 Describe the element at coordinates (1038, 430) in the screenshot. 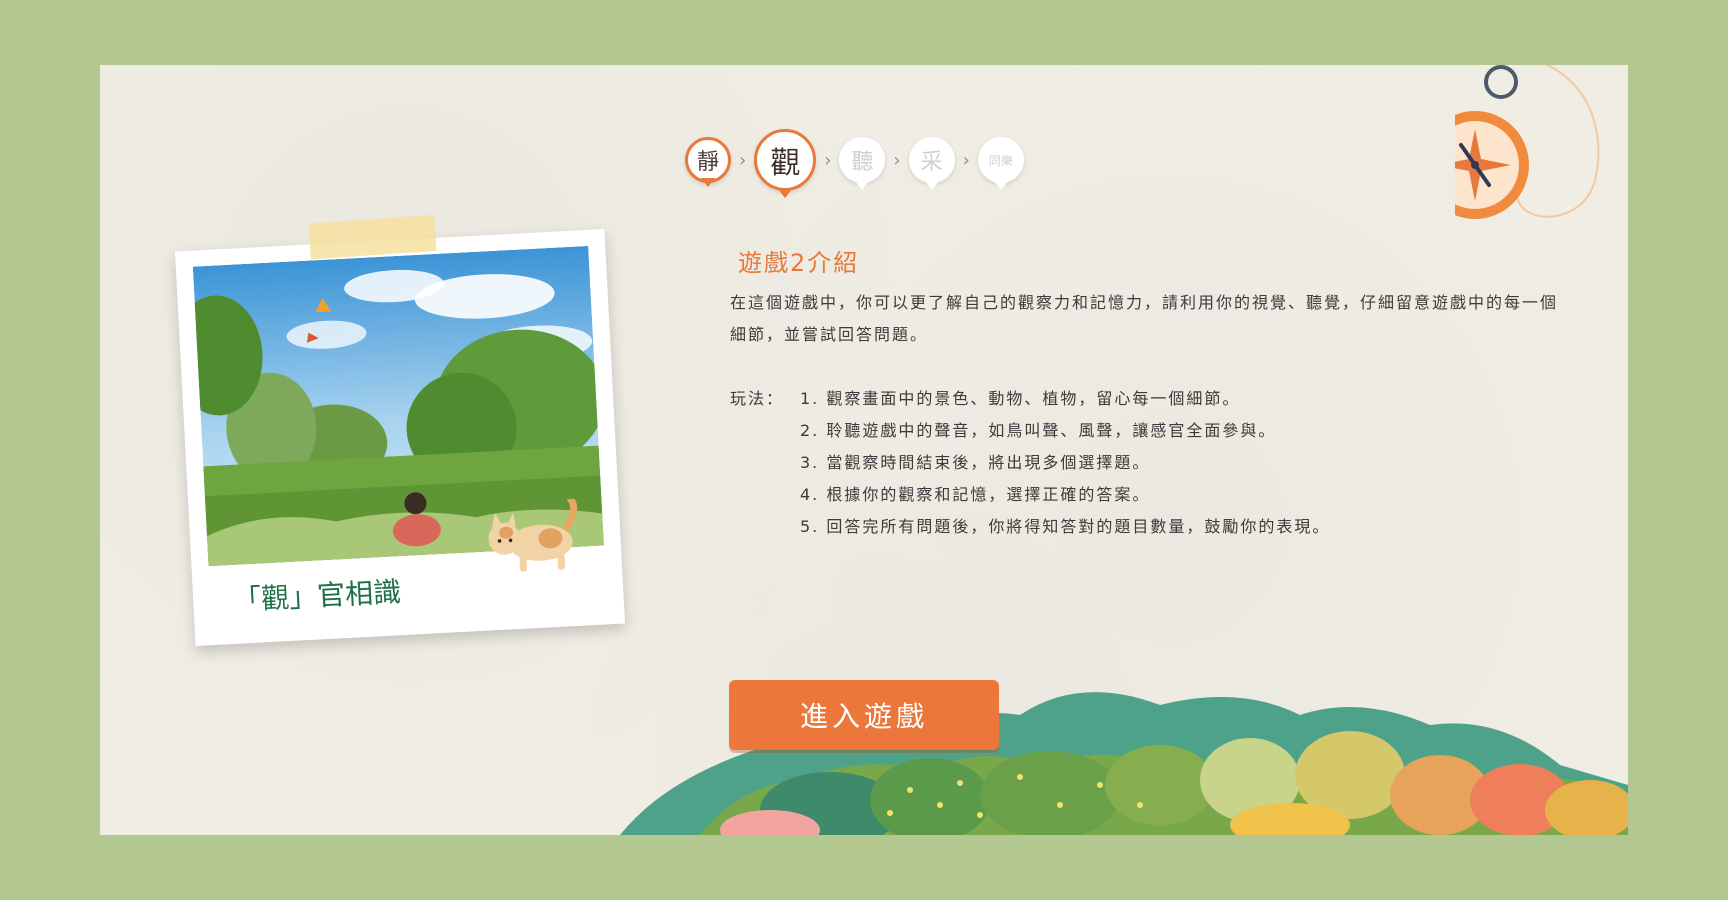

I see `rule-item: 2. 聆聽遊戲中的聲音，如鳥叫聲、風聲，讓感官全面參與。` at that location.